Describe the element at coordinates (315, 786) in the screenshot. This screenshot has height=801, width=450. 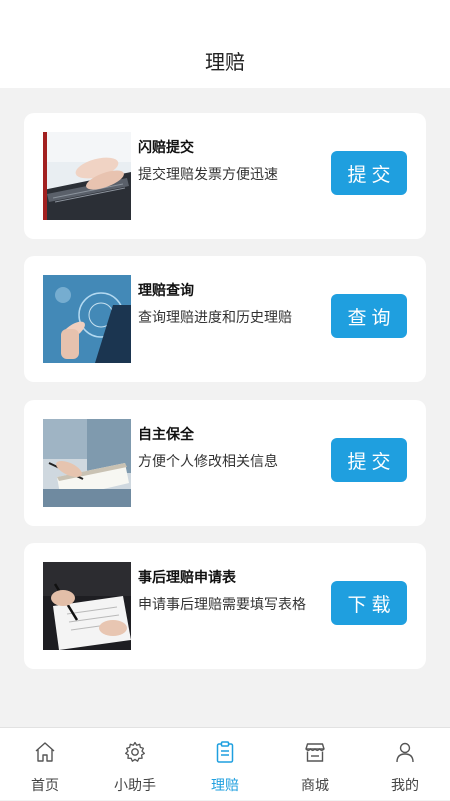
I see `tab-label: 商城` at that location.